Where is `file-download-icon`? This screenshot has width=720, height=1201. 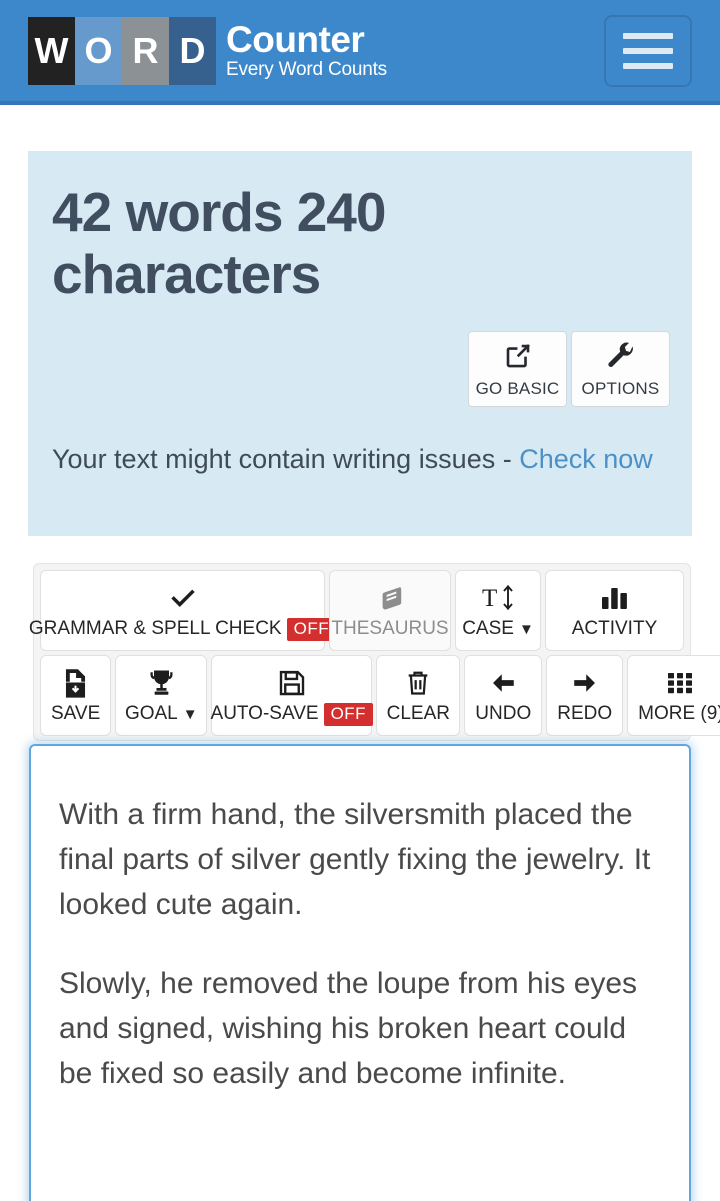
file-download-icon is located at coordinates (75, 683).